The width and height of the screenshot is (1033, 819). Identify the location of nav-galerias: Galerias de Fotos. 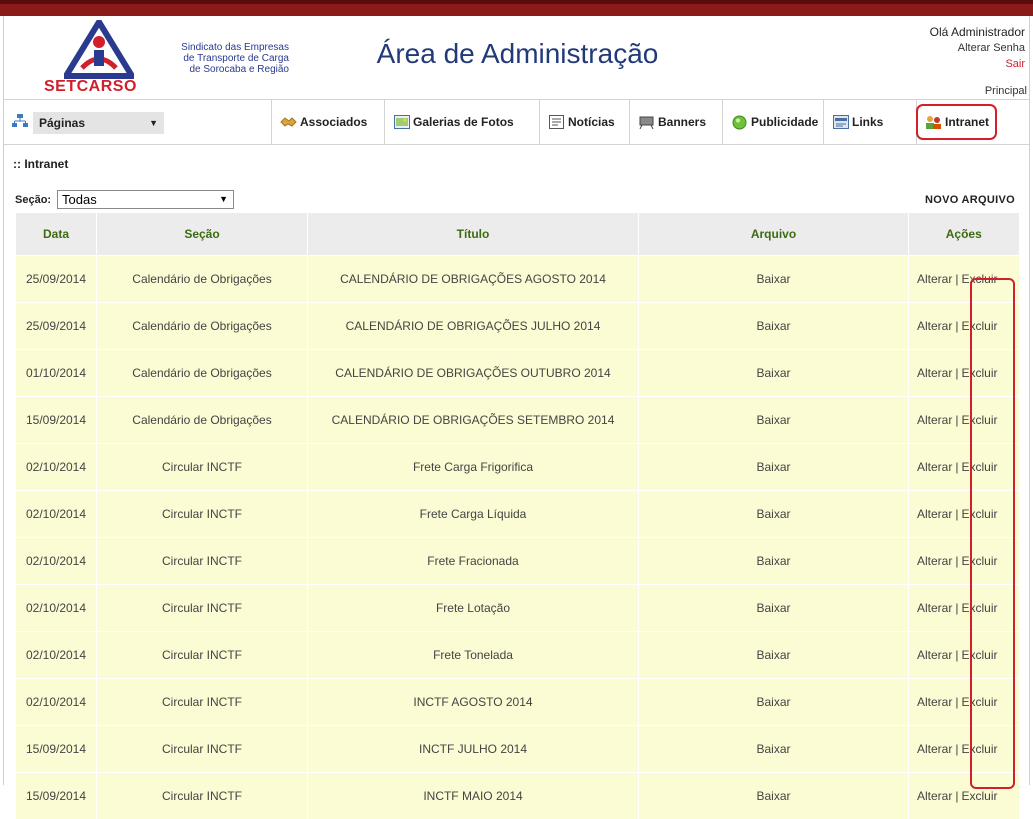
(461, 122).